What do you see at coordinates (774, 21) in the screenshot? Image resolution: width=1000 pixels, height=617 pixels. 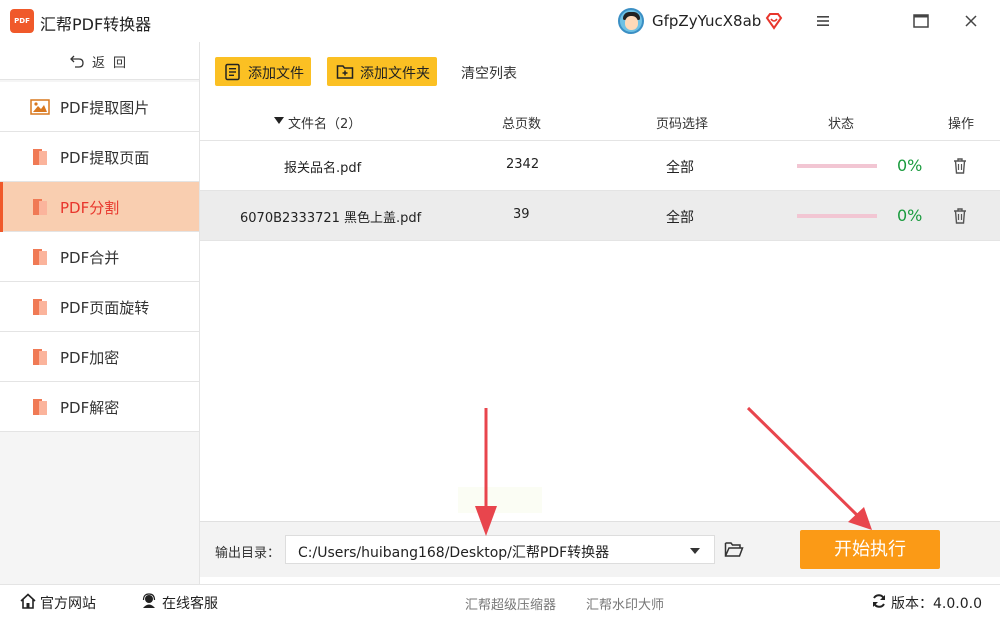 I see `diamond-heart-icon` at bounding box center [774, 21].